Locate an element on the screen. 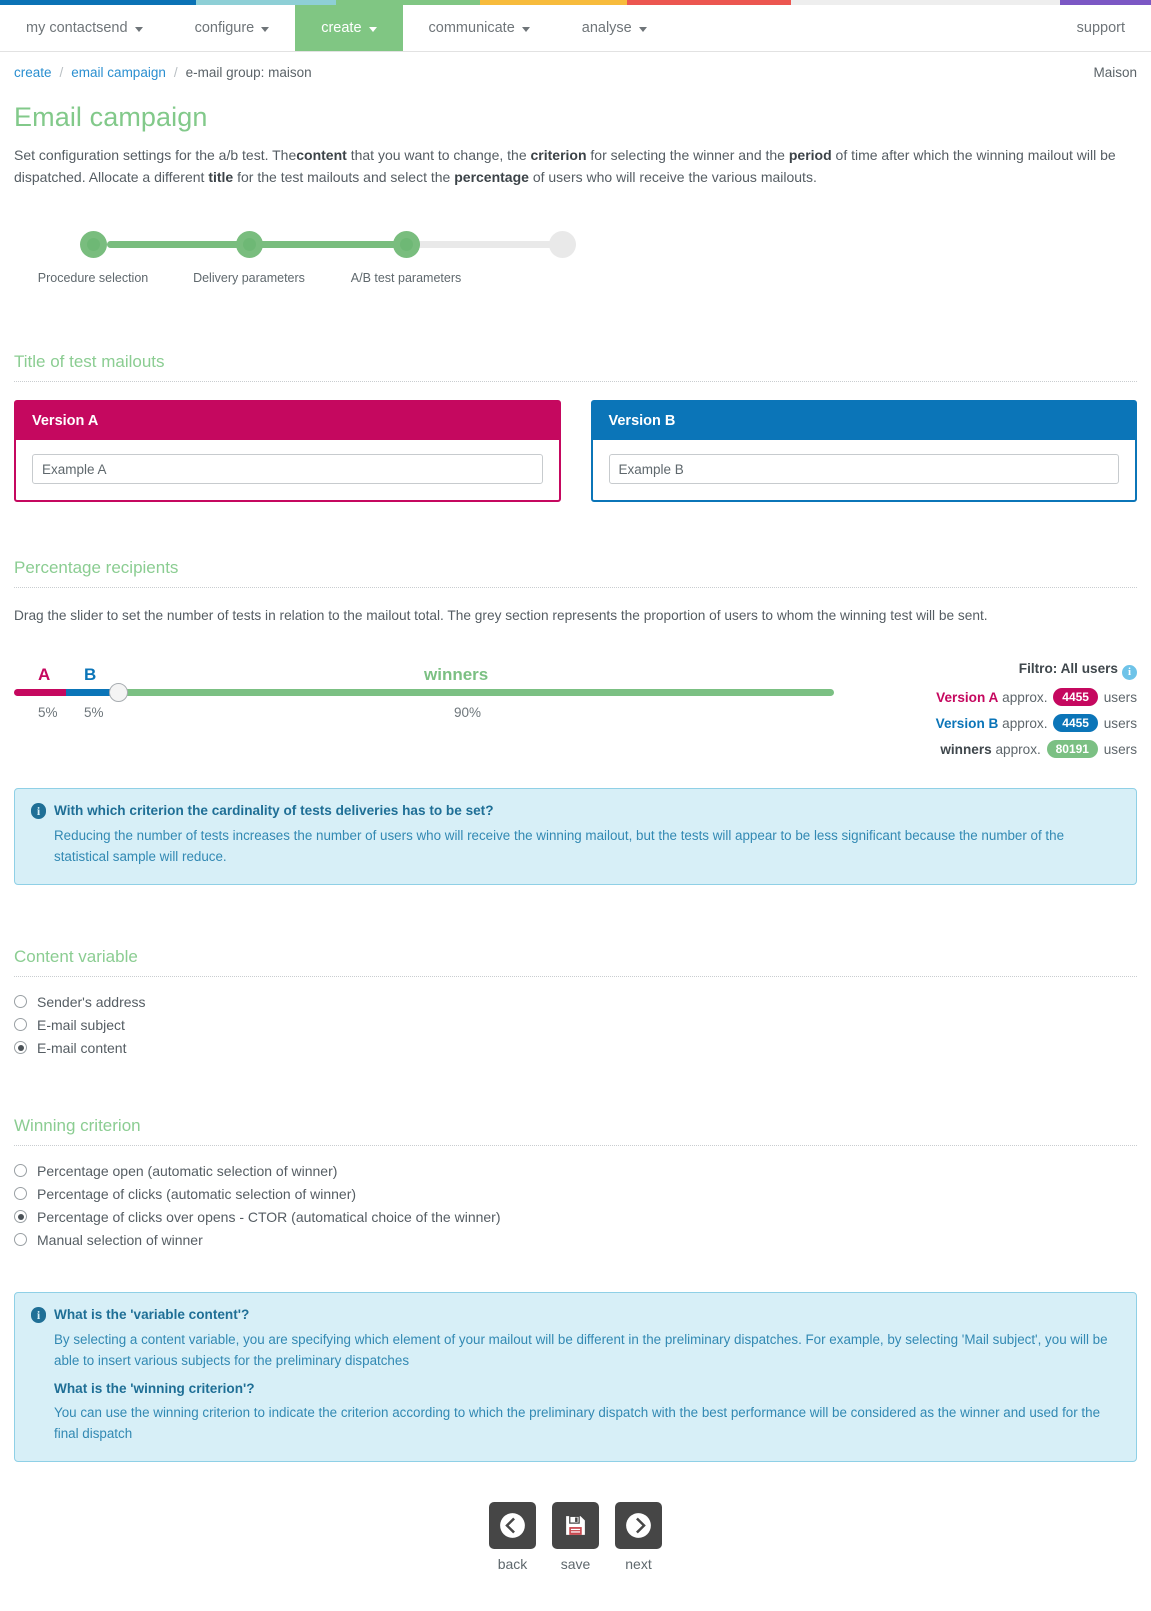  breadcrumb-item-create: create is located at coordinates (33, 72).